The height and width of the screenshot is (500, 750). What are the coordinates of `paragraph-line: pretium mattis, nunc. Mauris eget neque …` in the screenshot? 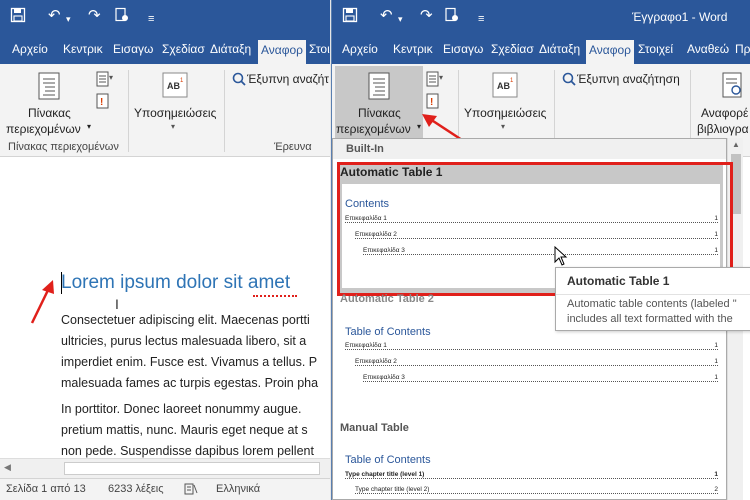 It's located at (184, 430).